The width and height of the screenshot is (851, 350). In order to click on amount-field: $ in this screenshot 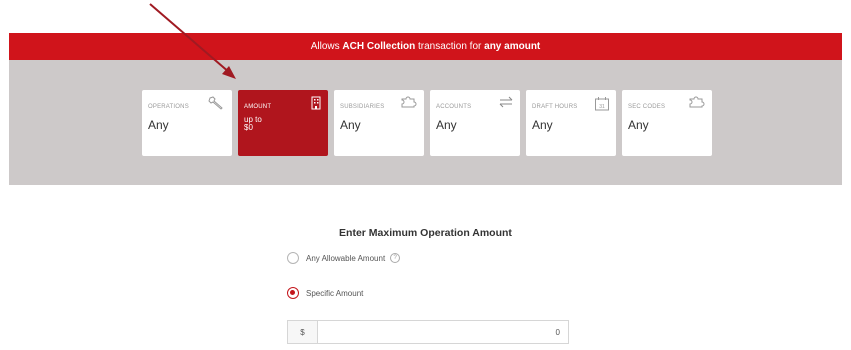, I will do `click(428, 332)`.